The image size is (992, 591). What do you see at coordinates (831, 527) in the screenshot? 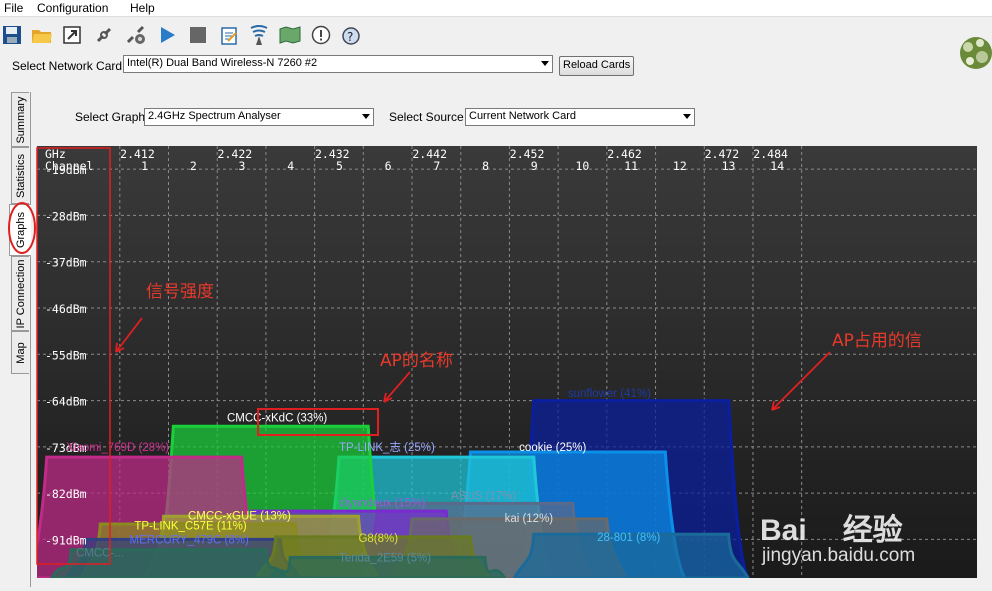
I see `watermark-logo: Bai 经验` at bounding box center [831, 527].